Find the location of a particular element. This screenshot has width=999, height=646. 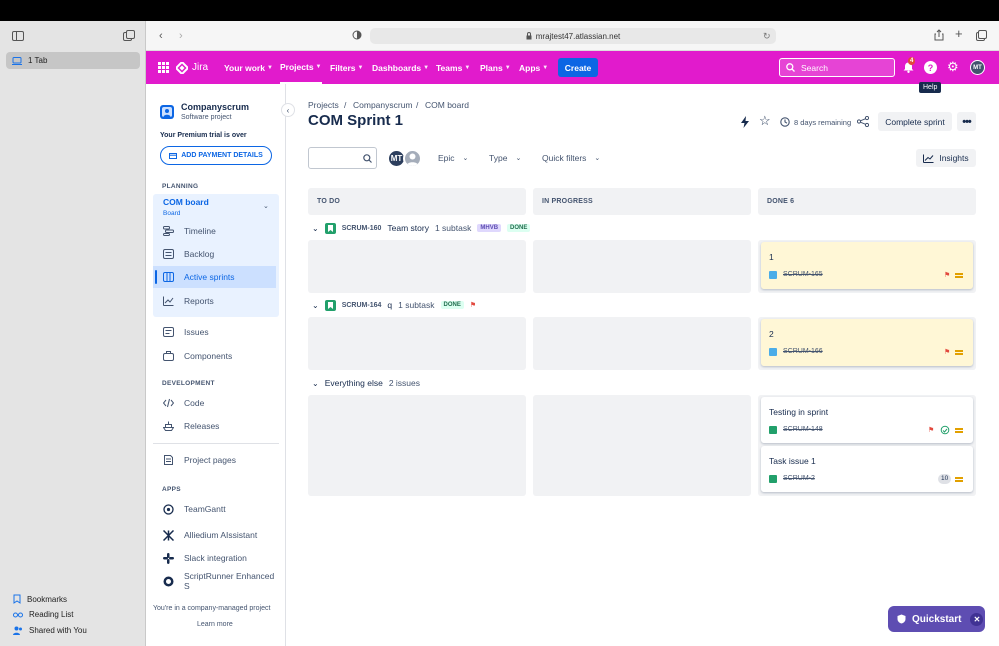

collapse-sidebar-button: ‹ is located at coordinates (288, 110).